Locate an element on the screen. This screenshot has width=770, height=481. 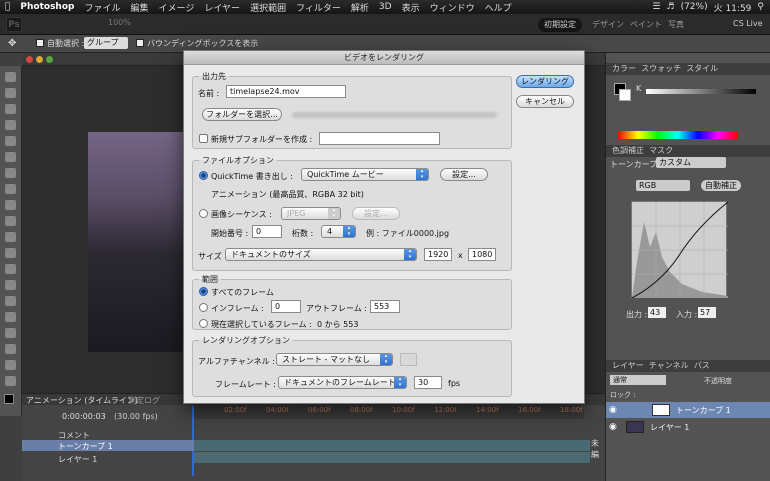
menu-filter: フィルター is located at coordinates (318, 7).